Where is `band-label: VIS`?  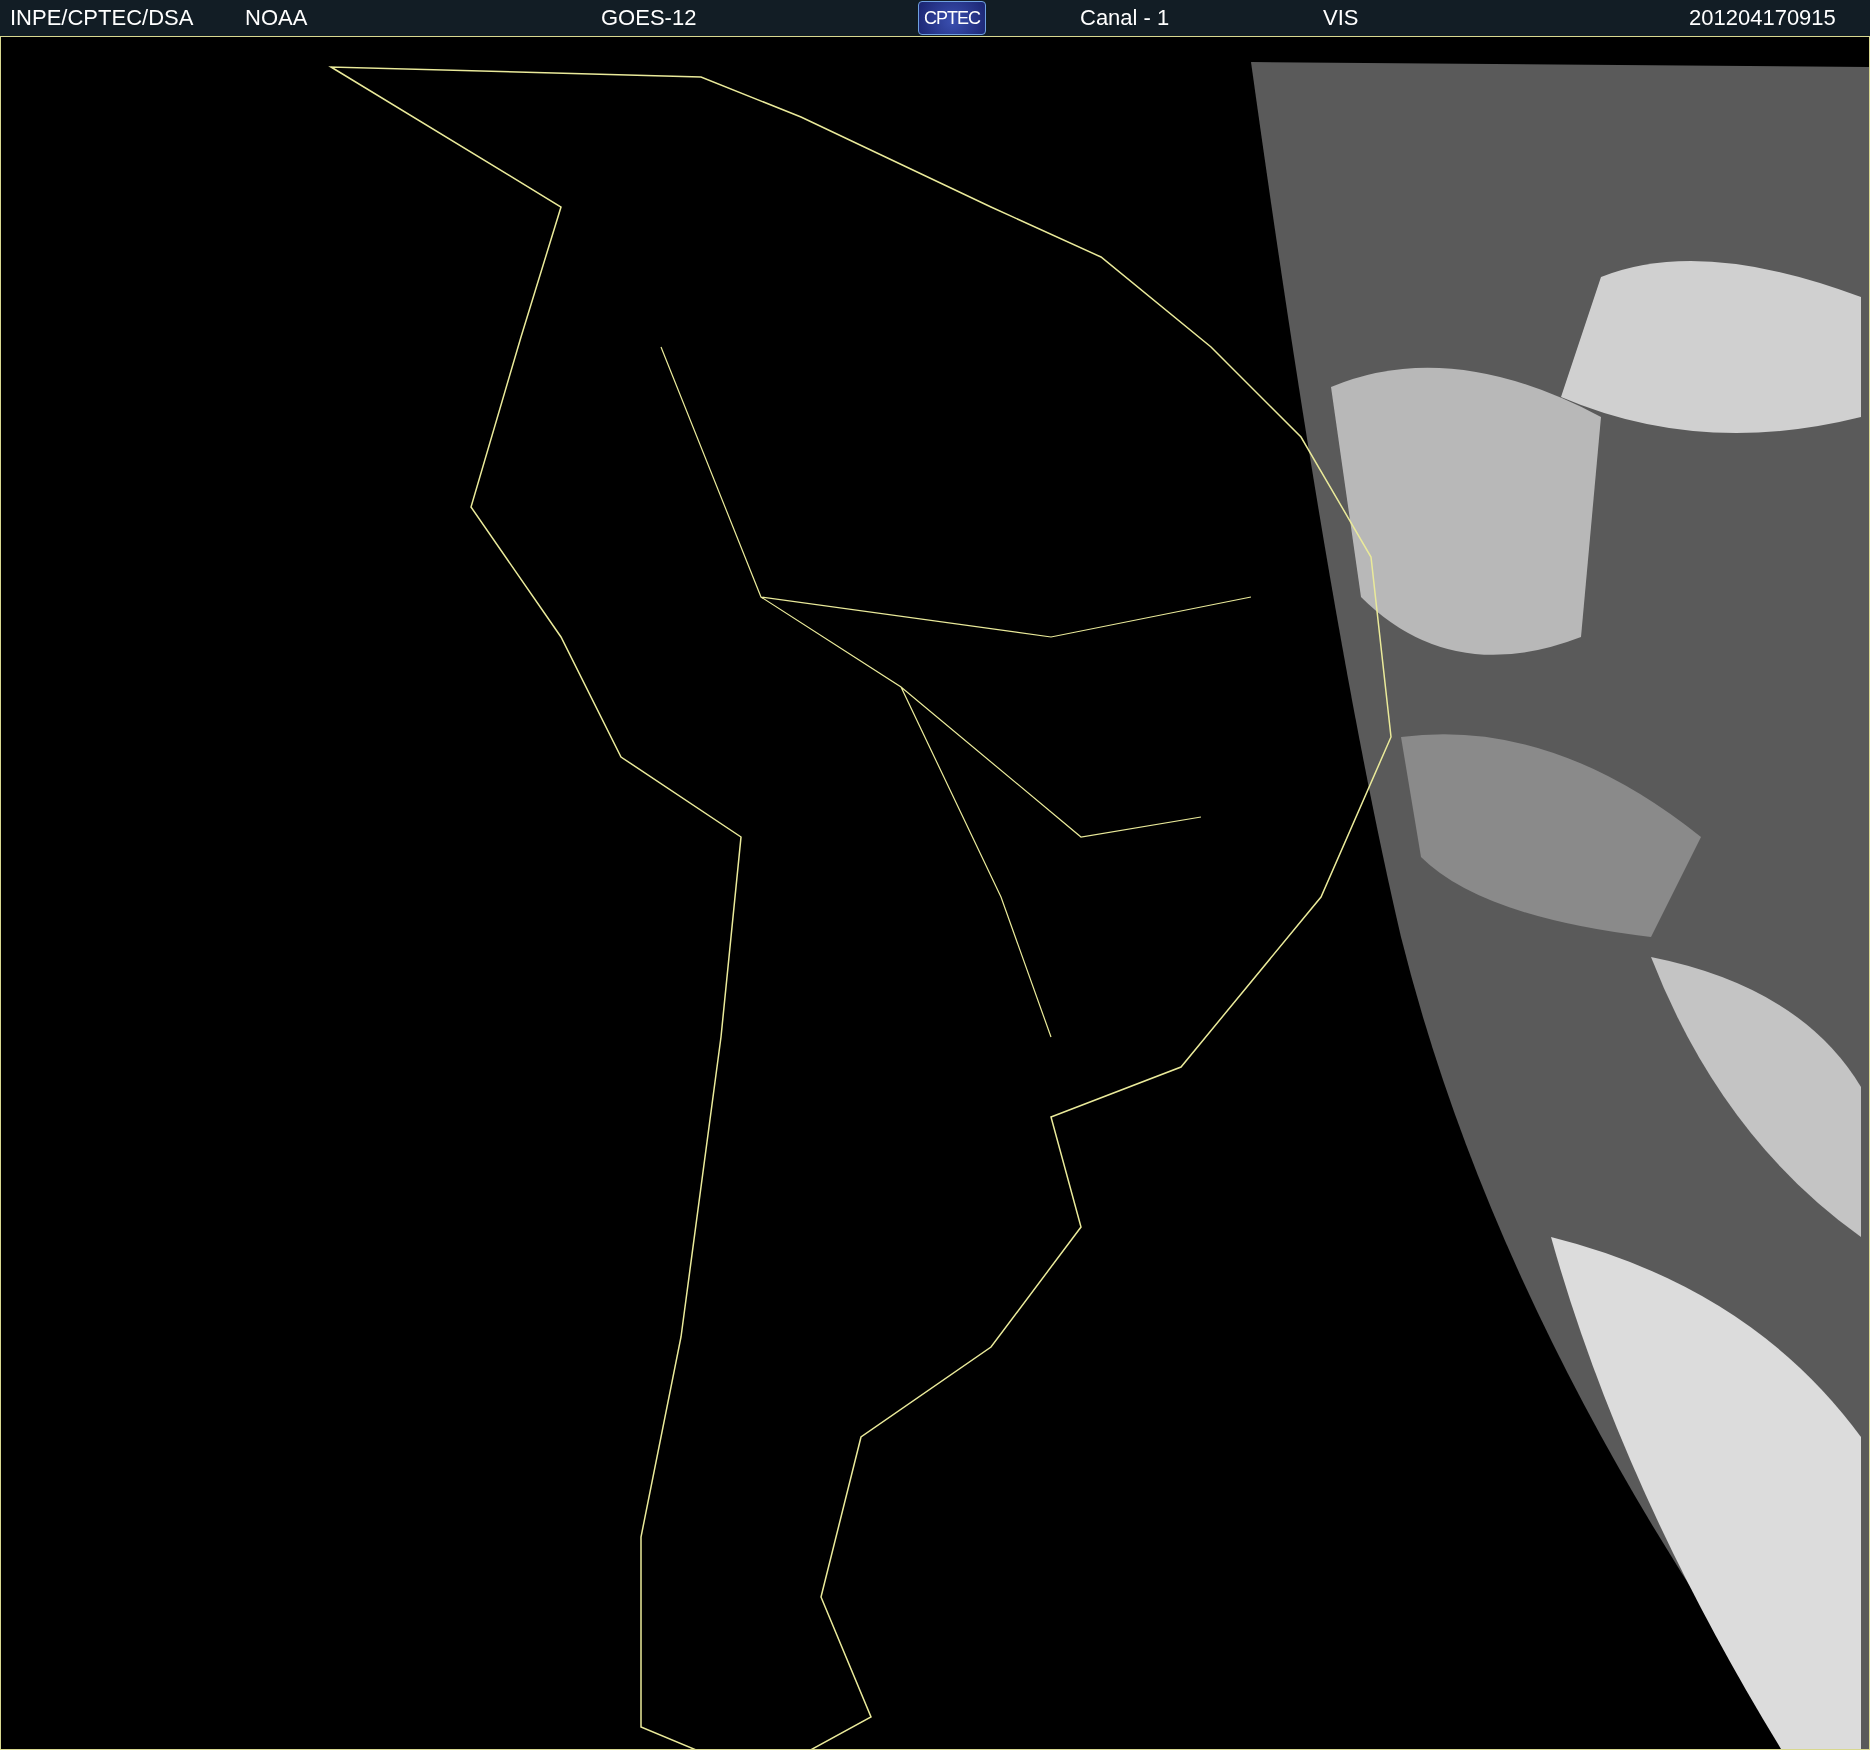 band-label: VIS is located at coordinates (1341, 18).